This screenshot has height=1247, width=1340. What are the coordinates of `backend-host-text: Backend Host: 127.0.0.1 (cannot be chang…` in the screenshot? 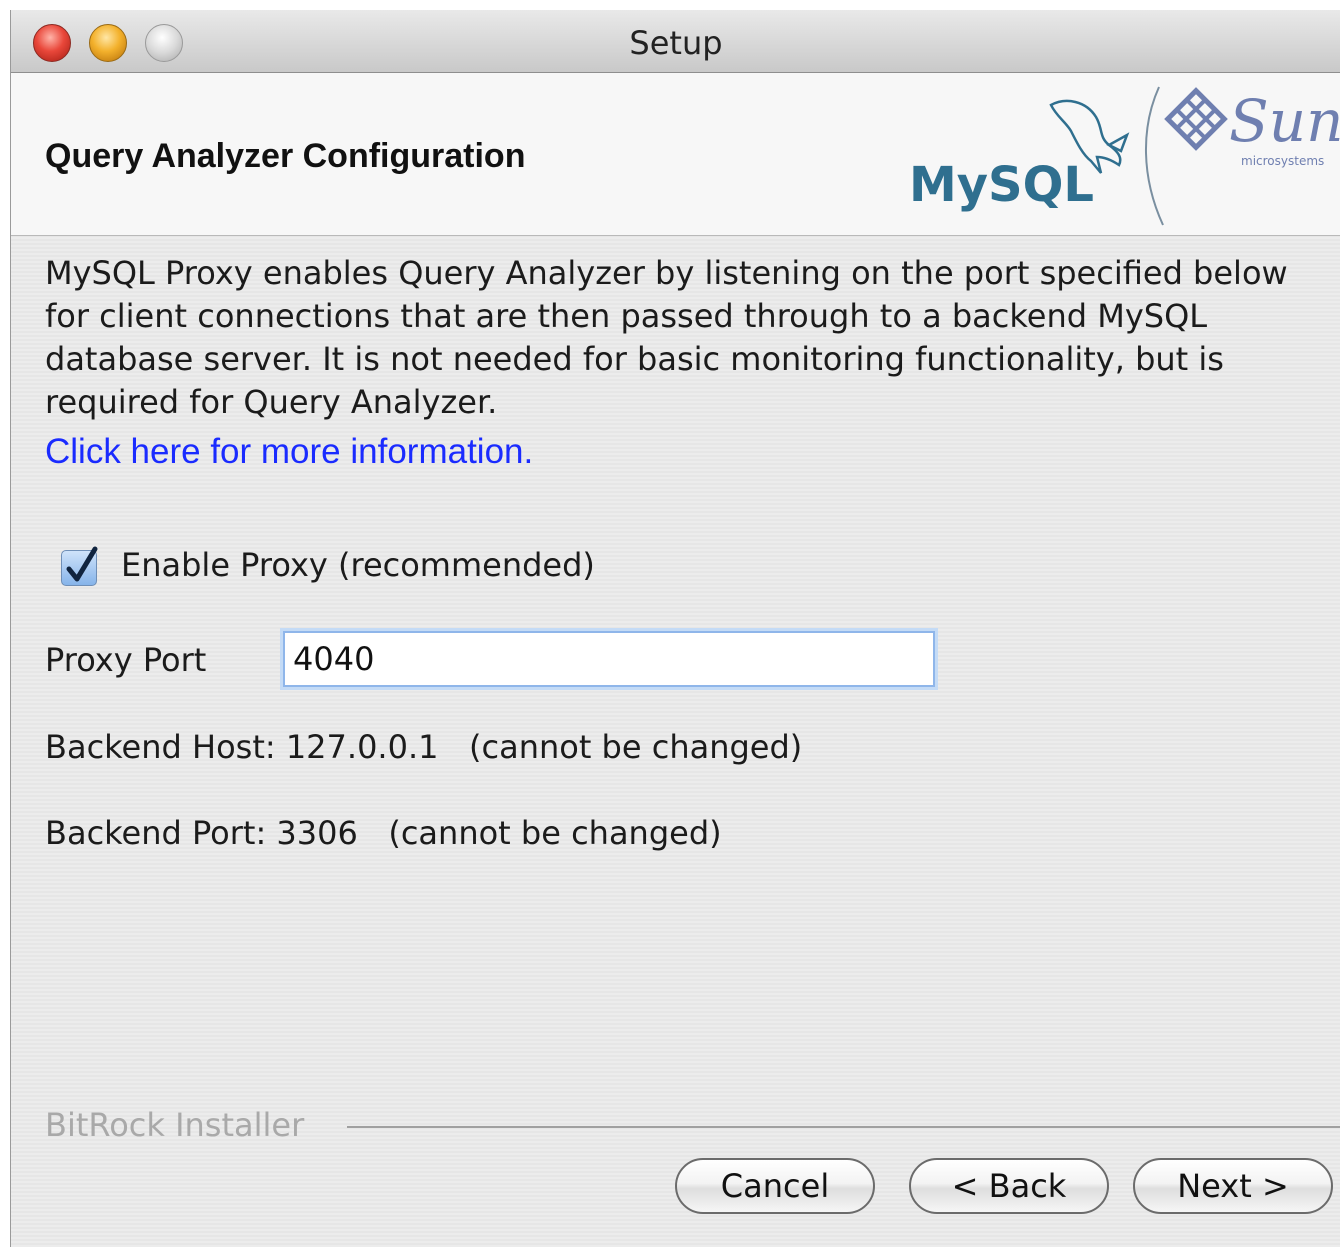 It's located at (424, 747).